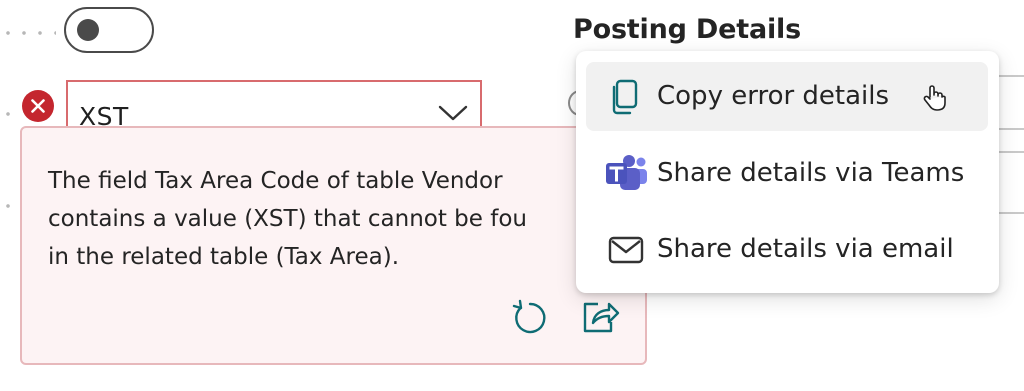 This screenshot has width=1024, height=391. I want to click on share-via-teams-item: Share details via Teams, so click(787, 173).